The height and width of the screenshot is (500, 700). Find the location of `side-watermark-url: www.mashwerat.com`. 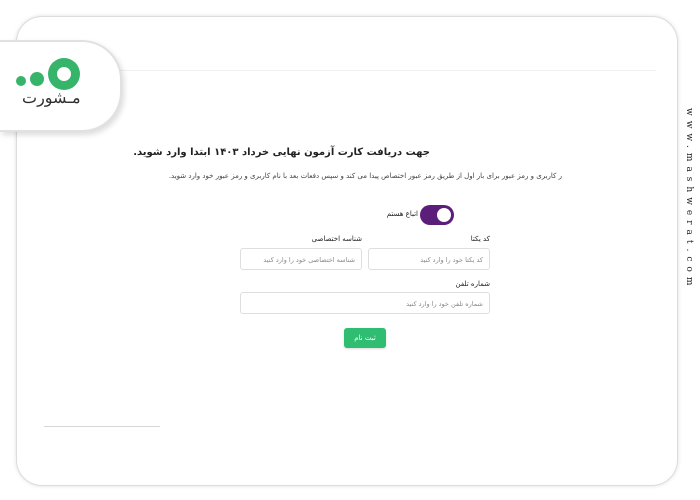

side-watermark-url: www.mashwerat.com is located at coordinates (689, 199).